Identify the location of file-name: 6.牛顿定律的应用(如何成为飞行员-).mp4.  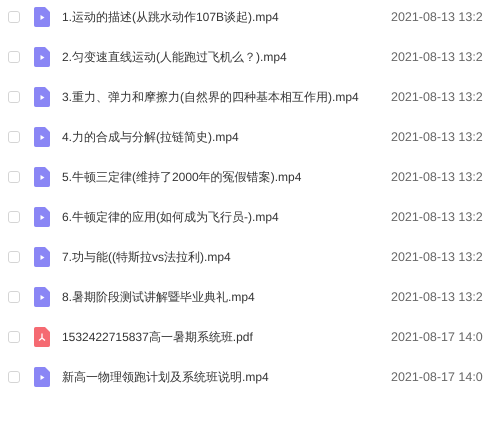
(226, 217).